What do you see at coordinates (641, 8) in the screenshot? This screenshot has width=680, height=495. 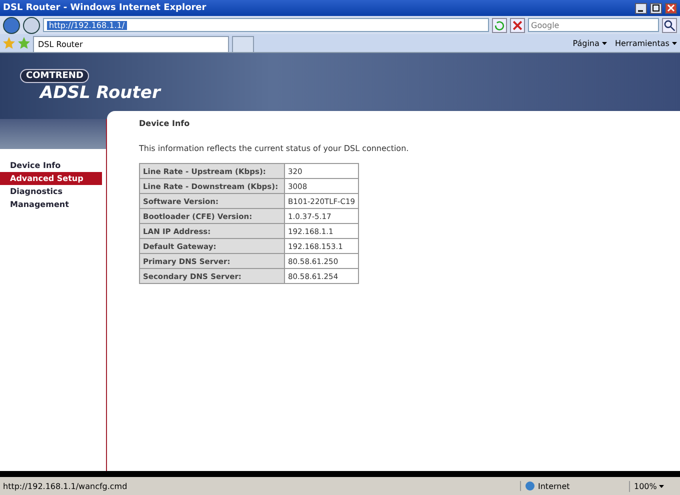 I see `minimize-button` at bounding box center [641, 8].